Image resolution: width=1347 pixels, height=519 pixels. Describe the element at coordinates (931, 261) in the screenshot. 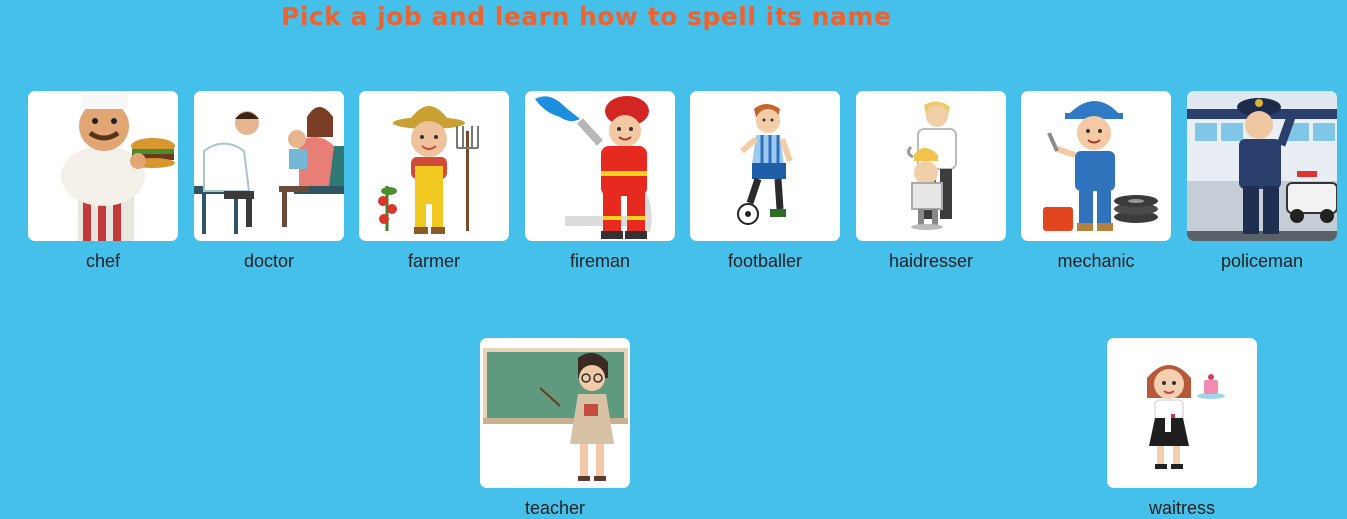

I see `job-label: haidresser` at that location.